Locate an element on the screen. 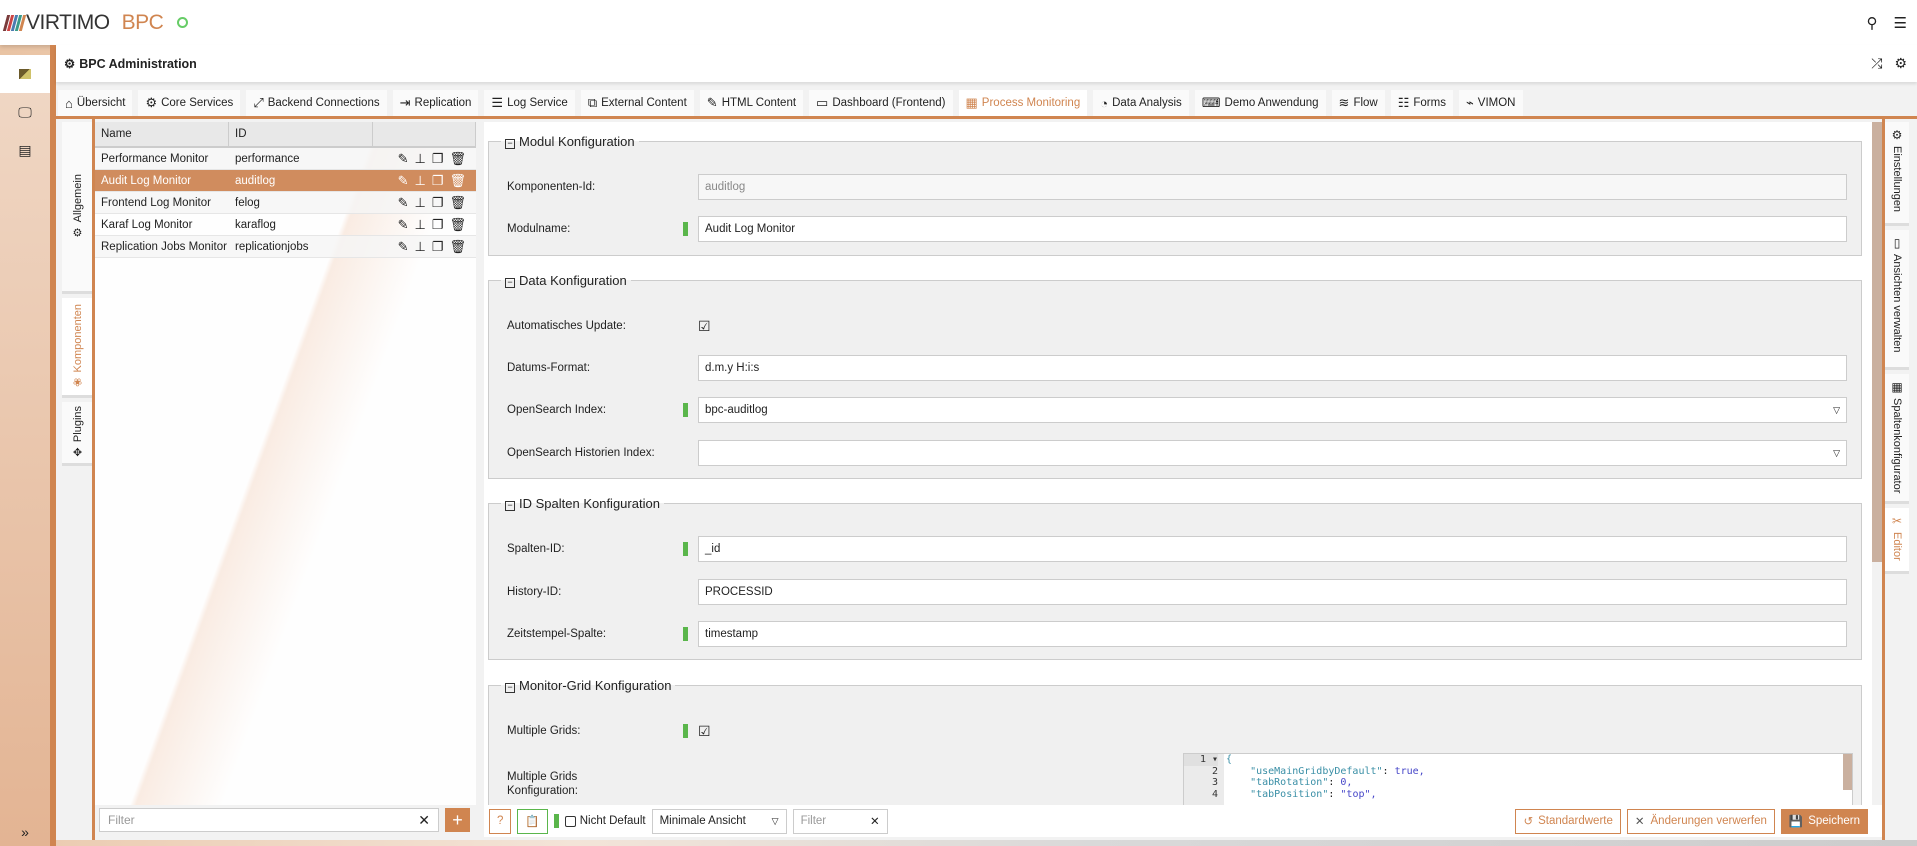  editor-scrollbar is located at coordinates (1847, 772).